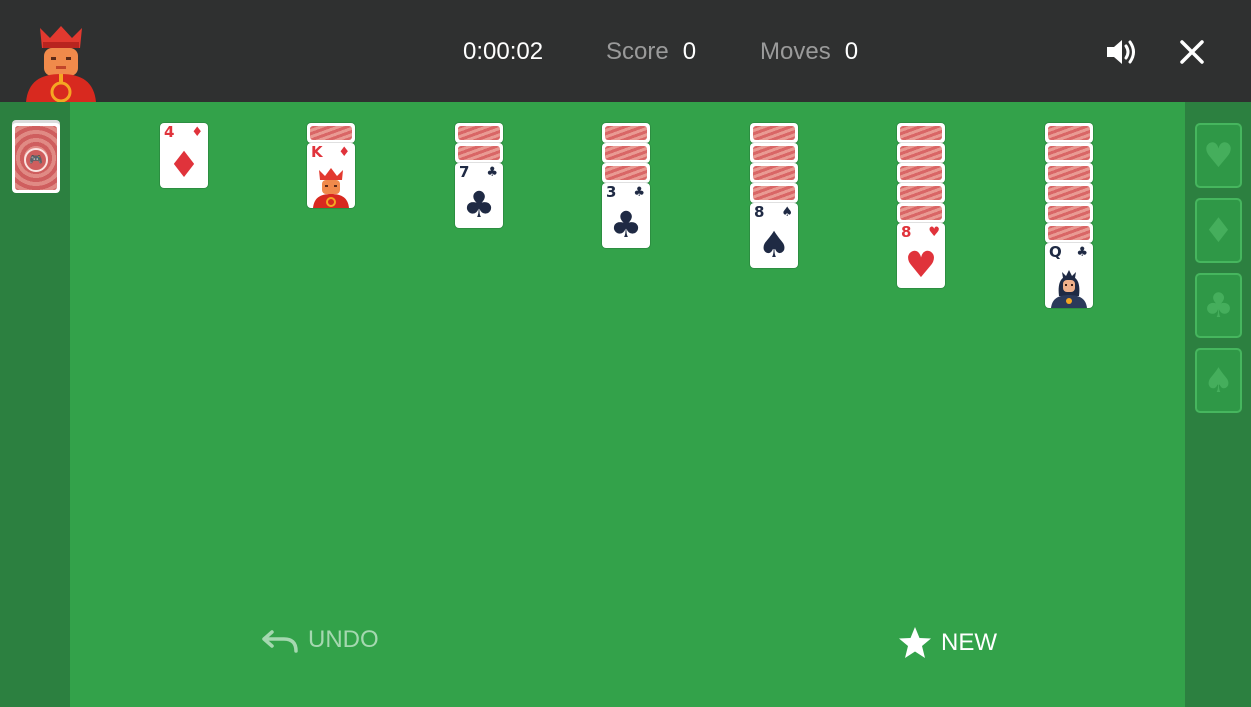 The image size is (1251, 707). I want to click on score: Score 0, so click(651, 52).